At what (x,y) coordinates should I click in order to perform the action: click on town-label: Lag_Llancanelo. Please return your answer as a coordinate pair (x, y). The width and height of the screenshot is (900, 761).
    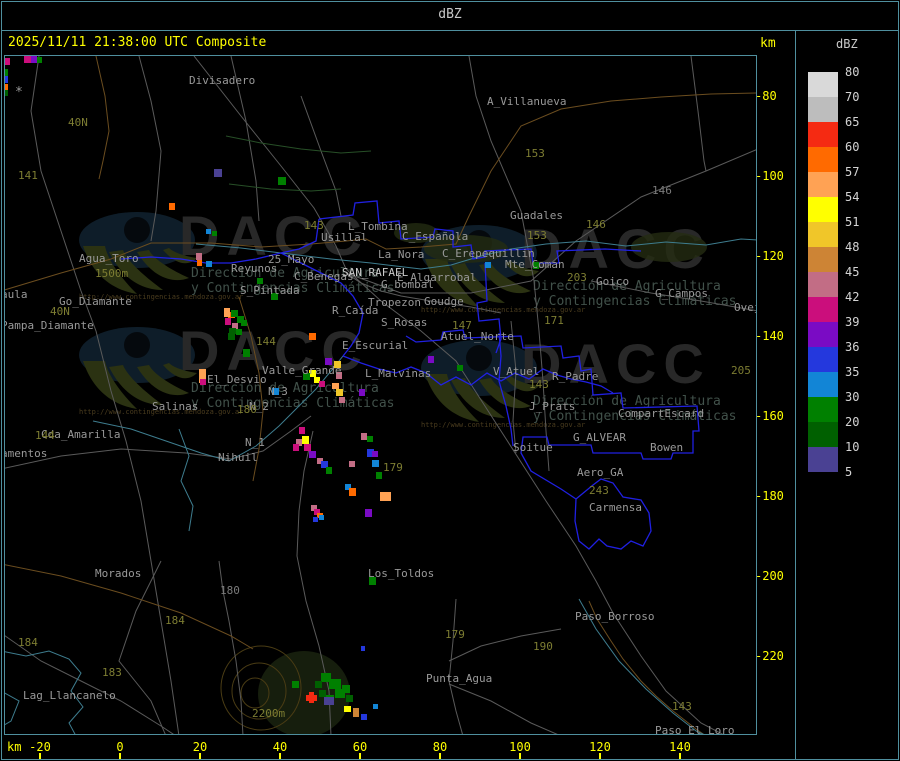
    Looking at the image, I should click on (69, 695).